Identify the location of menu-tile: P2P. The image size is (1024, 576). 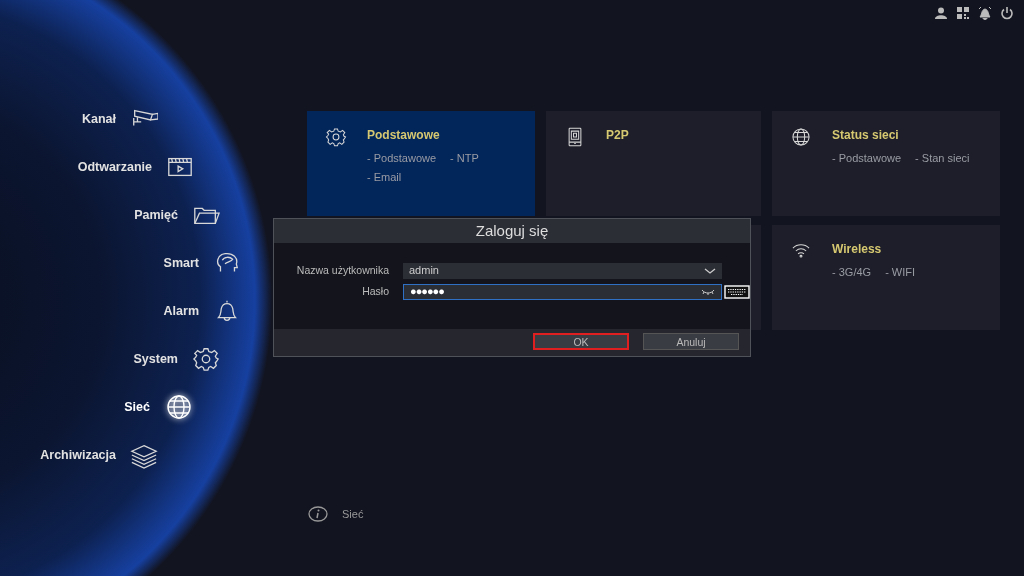
(653, 163).